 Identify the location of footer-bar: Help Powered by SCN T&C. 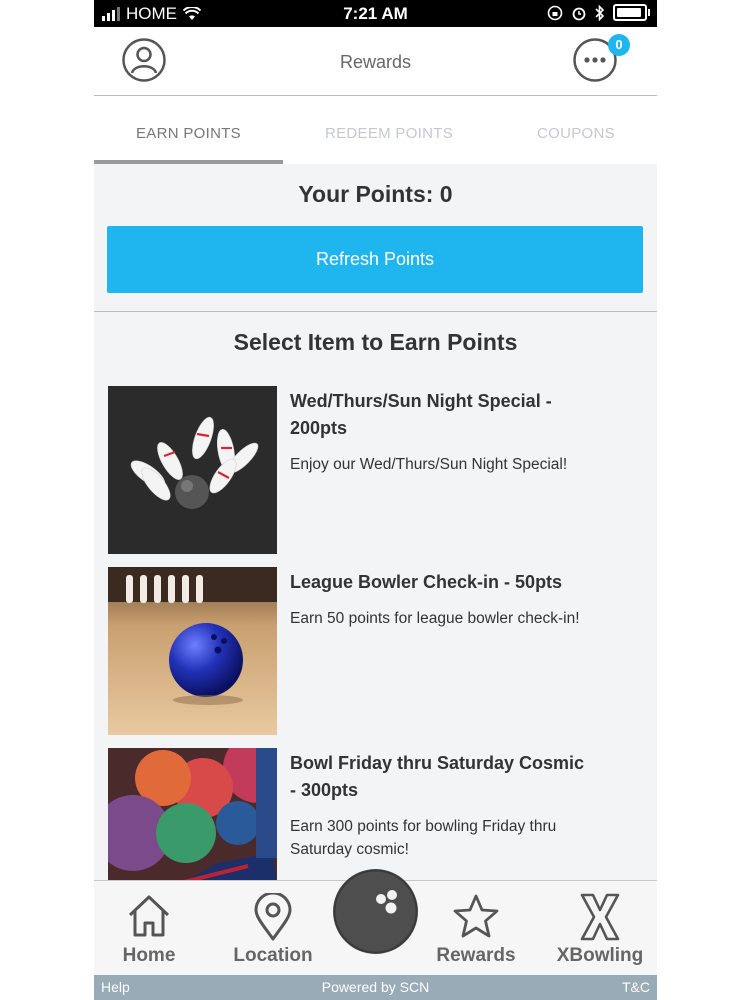
(375, 987).